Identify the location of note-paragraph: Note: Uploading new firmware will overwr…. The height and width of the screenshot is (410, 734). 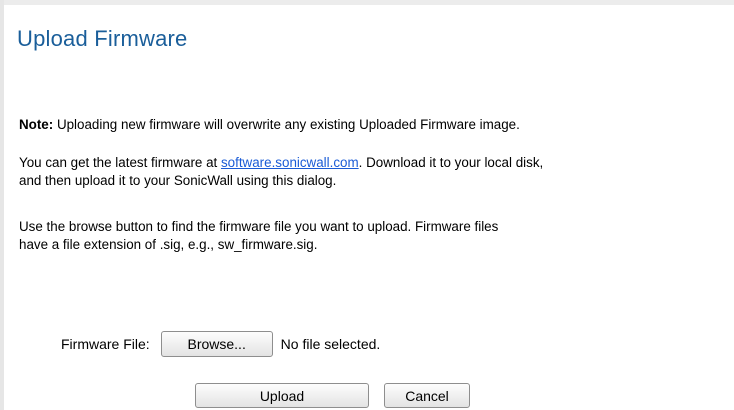
(269, 125).